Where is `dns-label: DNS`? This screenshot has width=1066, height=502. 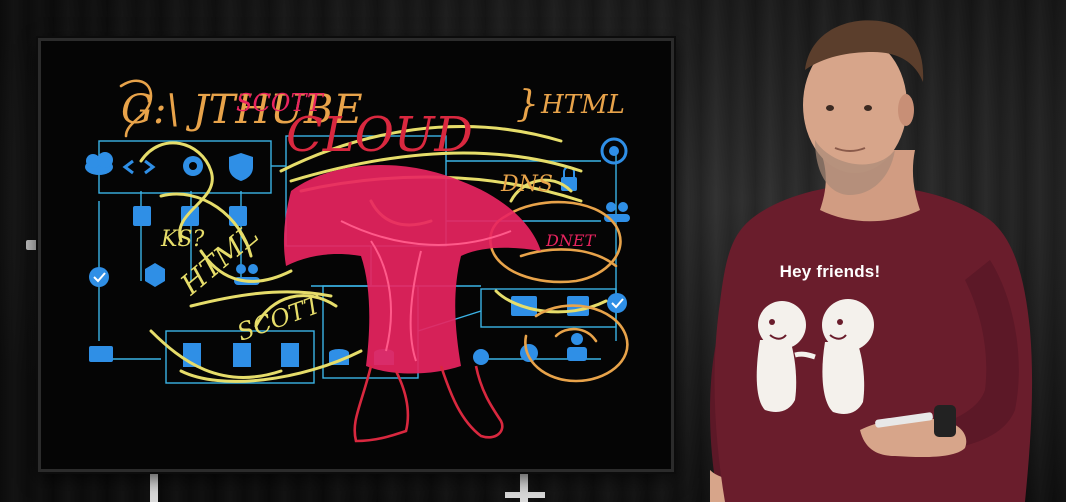
dns-label: DNS is located at coordinates (526, 184).